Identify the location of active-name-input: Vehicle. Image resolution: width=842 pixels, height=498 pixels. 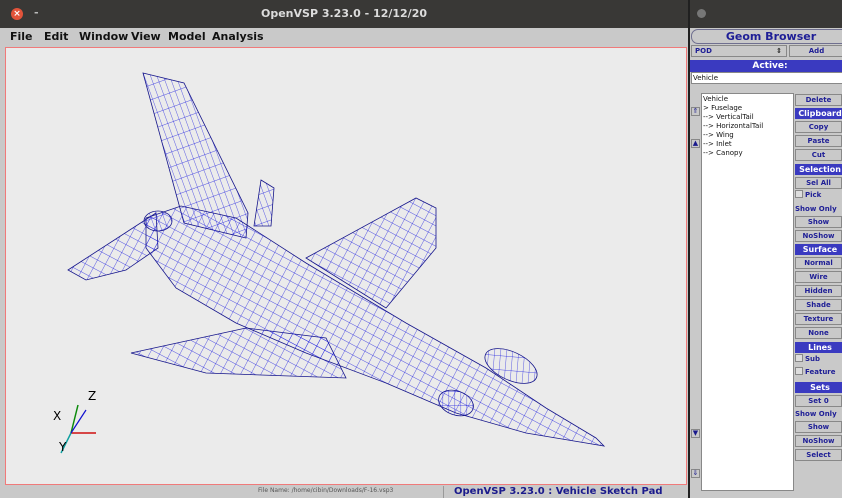
(766, 78).